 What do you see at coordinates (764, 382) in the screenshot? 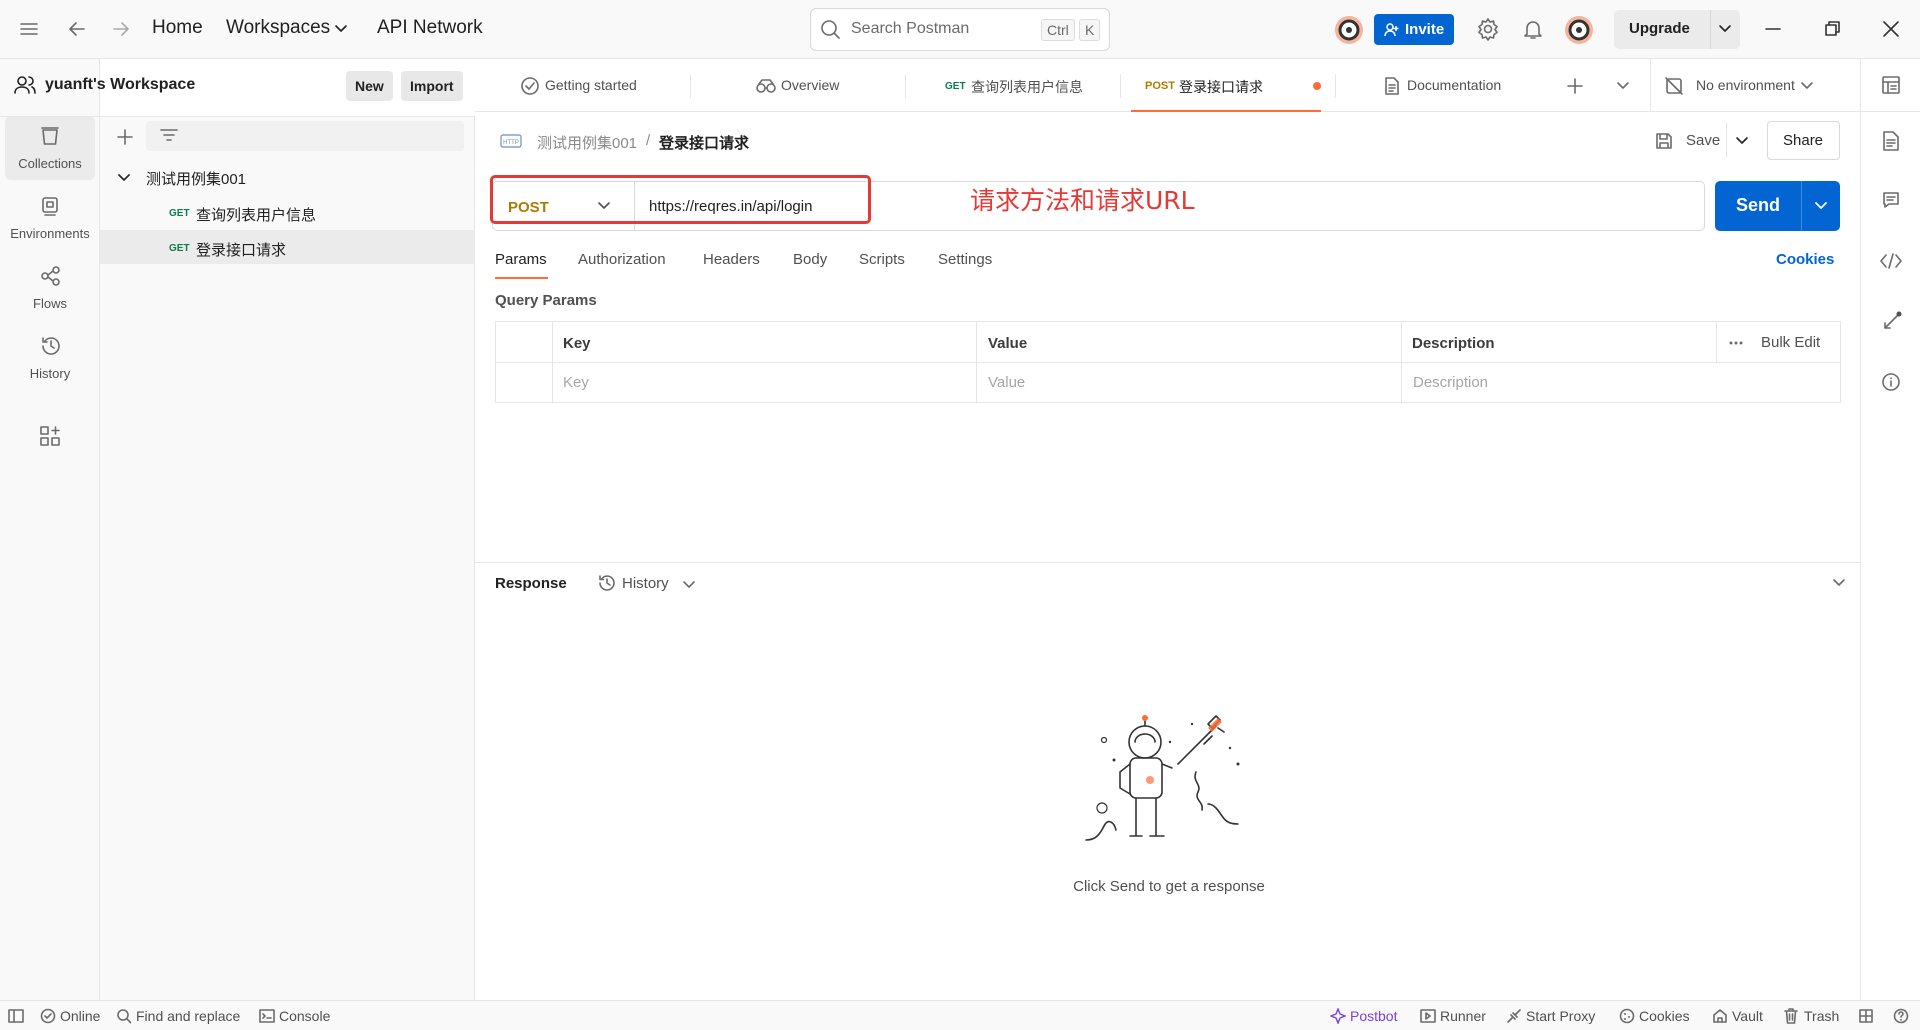
I see `key-input: Key` at bounding box center [764, 382].